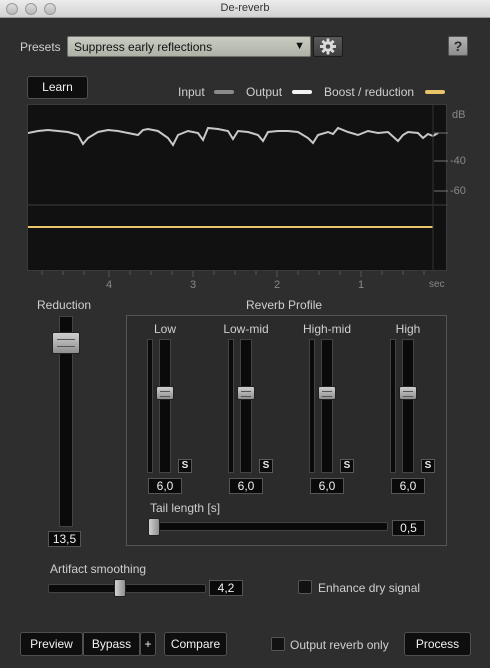  What do you see at coordinates (185, 508) in the screenshot?
I see `tail-length-label: Tail length [s]` at bounding box center [185, 508].